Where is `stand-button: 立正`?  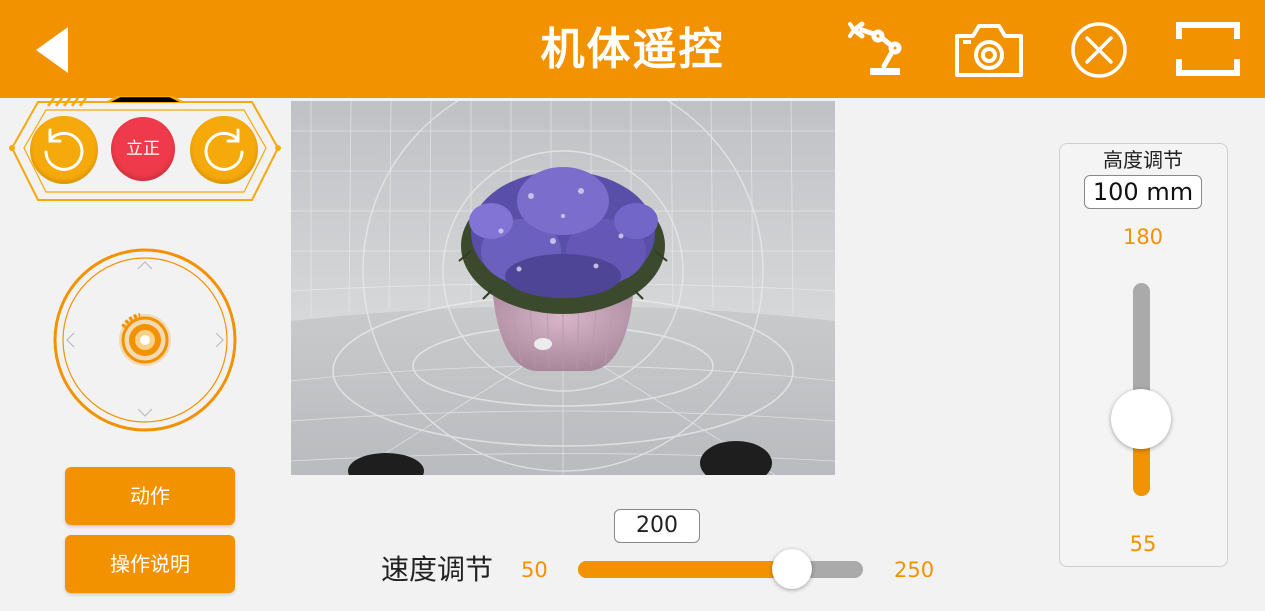 stand-button: 立正 is located at coordinates (143, 149).